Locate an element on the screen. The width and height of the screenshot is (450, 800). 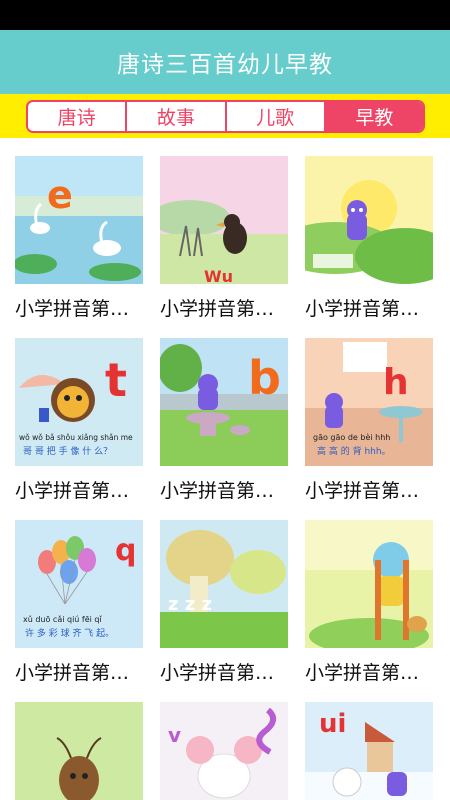
video-thumbnail: e is located at coordinates (79, 220).